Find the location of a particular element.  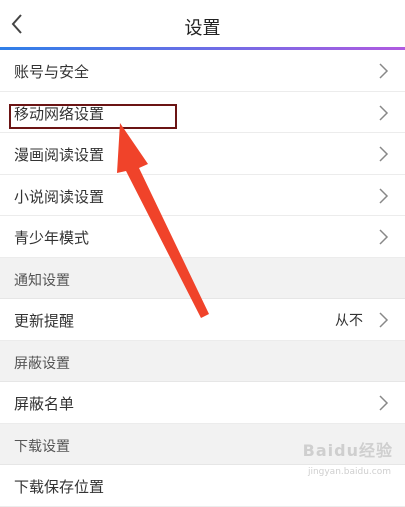

header-bar: 设置 is located at coordinates (202, 24).